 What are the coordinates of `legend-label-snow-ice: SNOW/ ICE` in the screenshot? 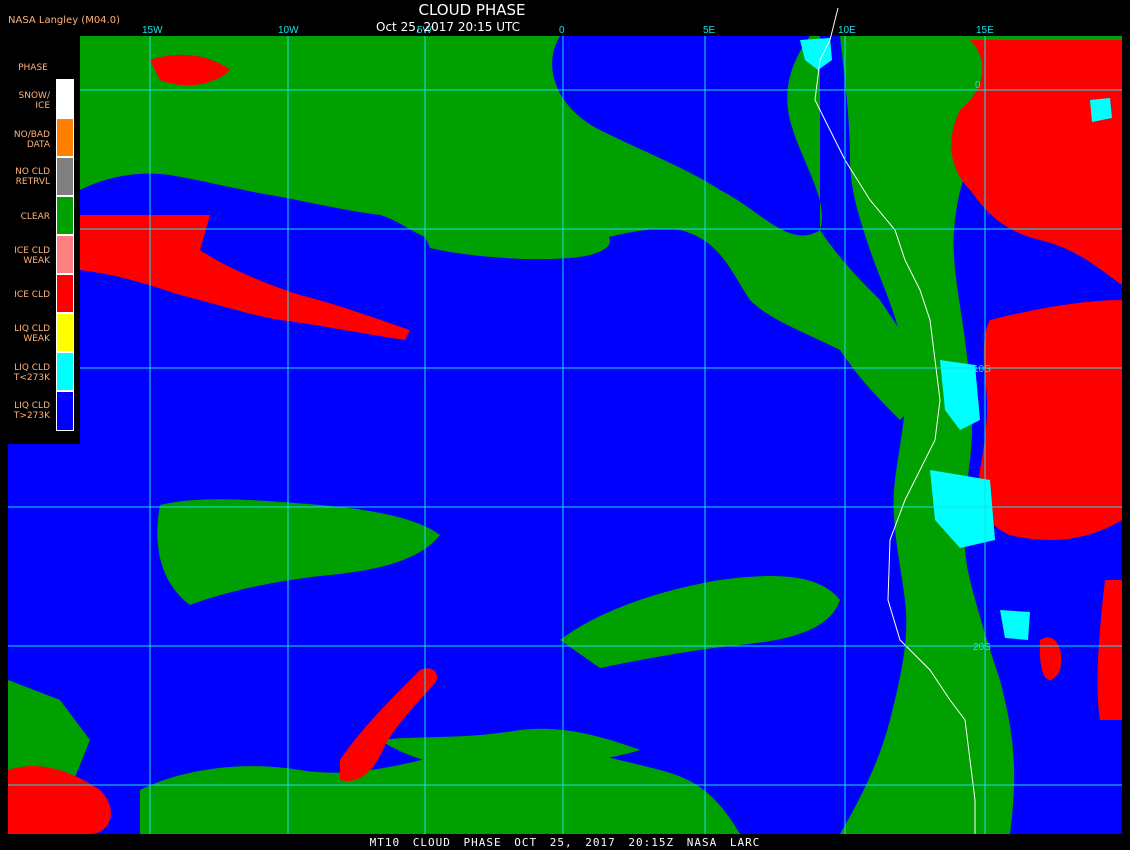 It's located at (34, 101).